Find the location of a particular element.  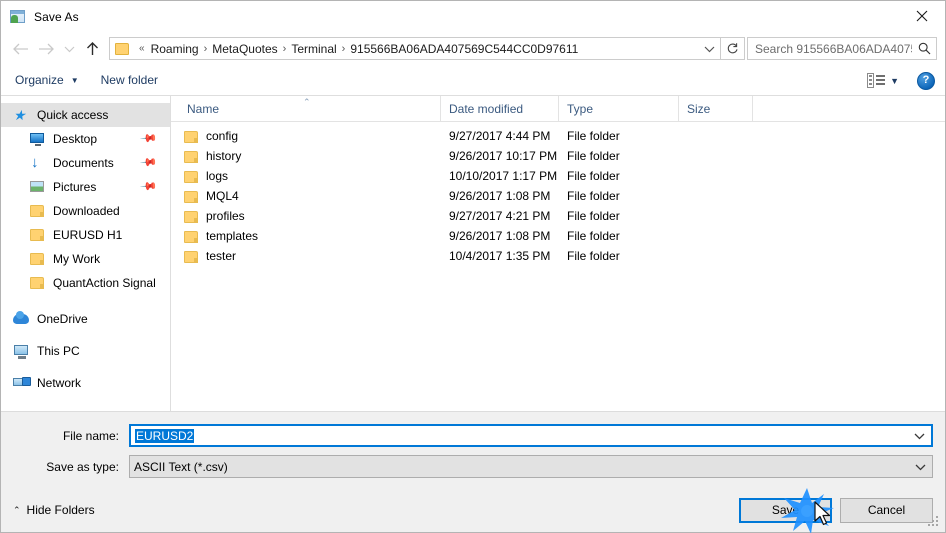

new-folder-label: New folder is located at coordinates (129, 80).